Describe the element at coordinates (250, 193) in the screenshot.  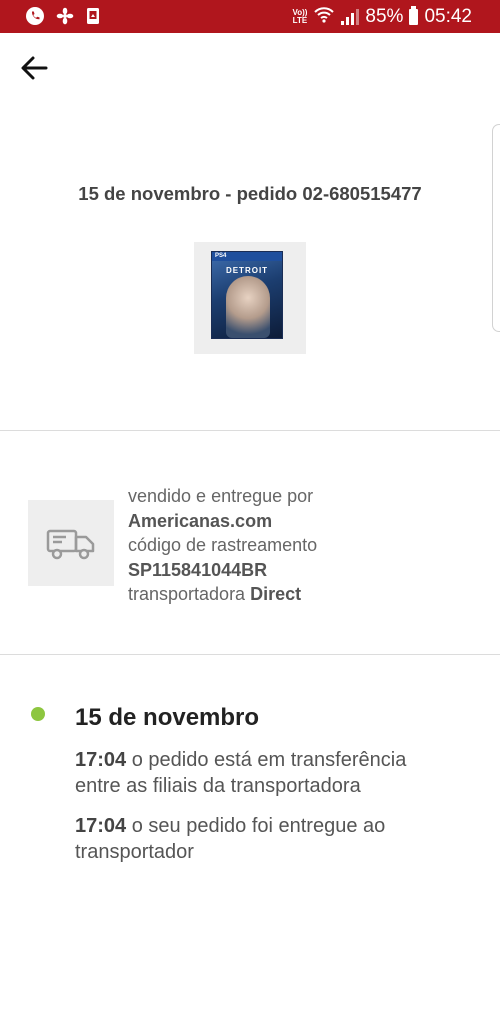
I see `order-header: 15 de novembro - pedido 02-680515477` at that location.